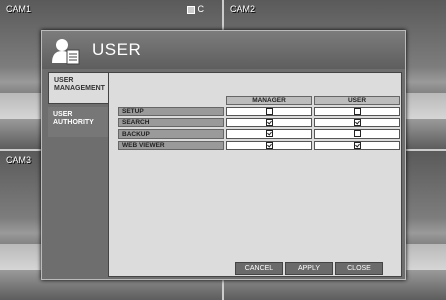 This screenshot has height=300, width=446. Describe the element at coordinates (201, 9) in the screenshot. I see `record-indicator-text: C` at that location.